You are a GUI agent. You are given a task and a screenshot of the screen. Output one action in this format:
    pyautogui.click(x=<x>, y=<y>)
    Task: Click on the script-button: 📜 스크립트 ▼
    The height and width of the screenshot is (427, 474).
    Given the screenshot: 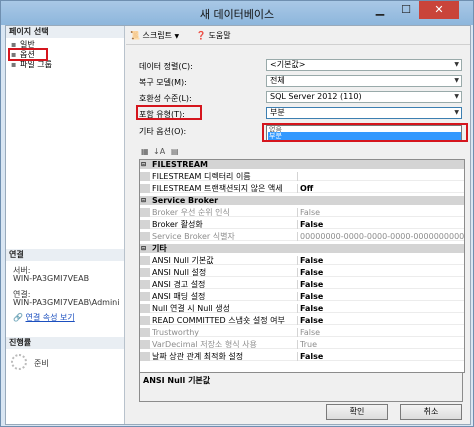 What is the action you would take?
    pyautogui.click(x=154, y=35)
    